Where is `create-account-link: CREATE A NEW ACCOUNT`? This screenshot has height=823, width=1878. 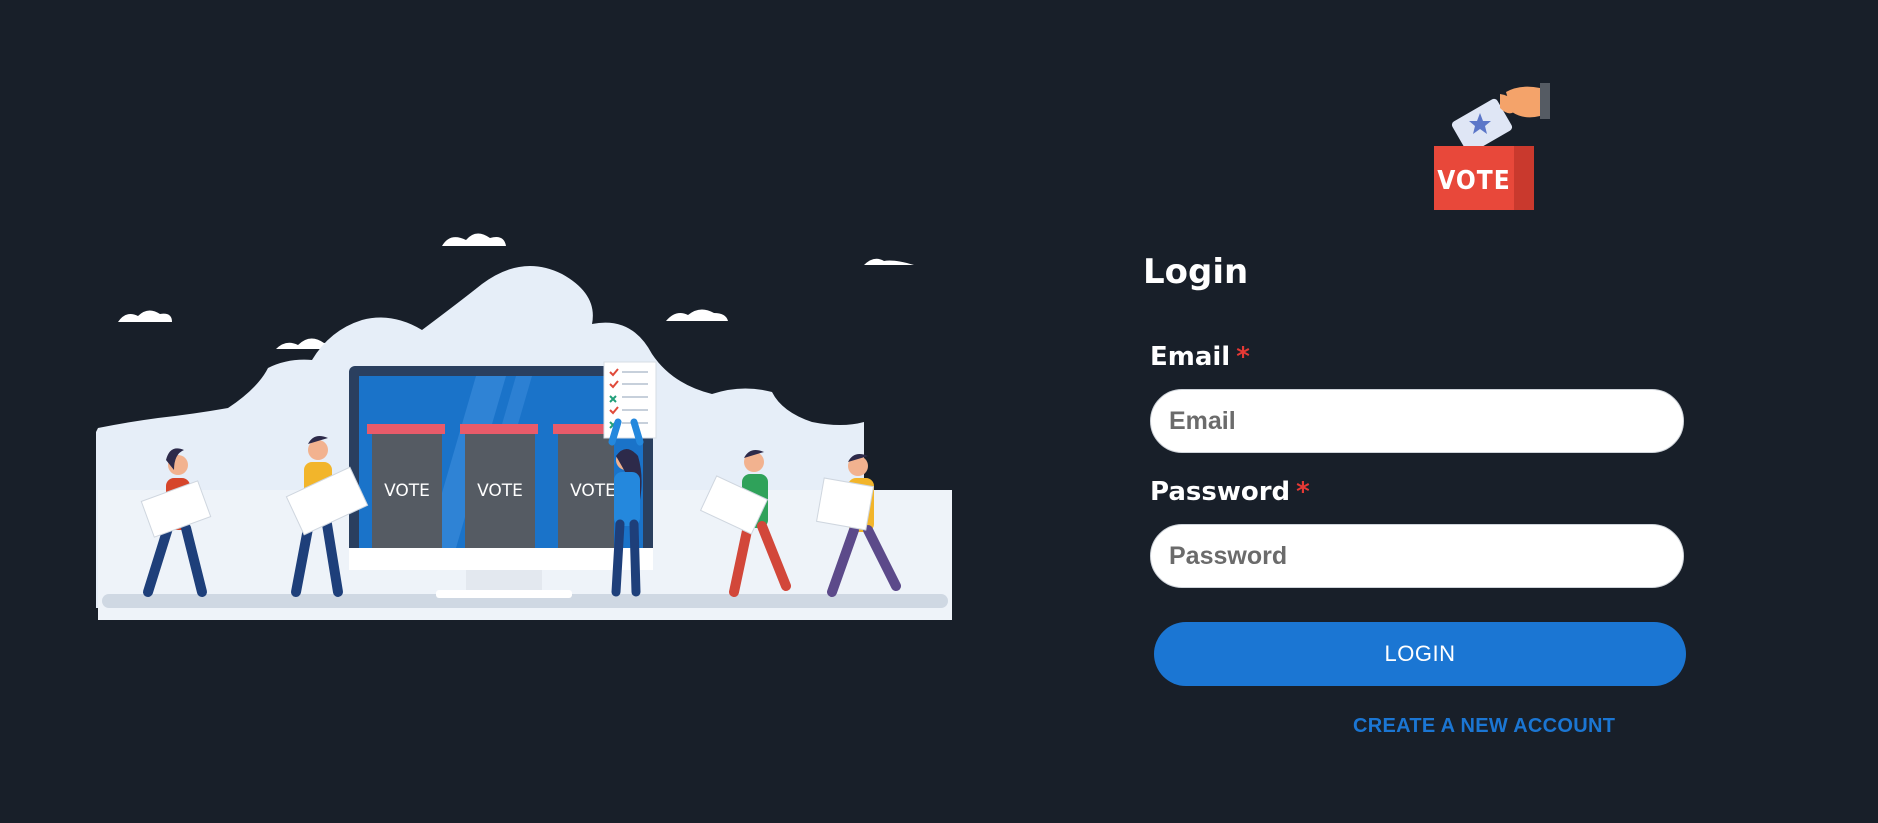 create-account-link: CREATE A NEW ACCOUNT is located at coordinates (1484, 726).